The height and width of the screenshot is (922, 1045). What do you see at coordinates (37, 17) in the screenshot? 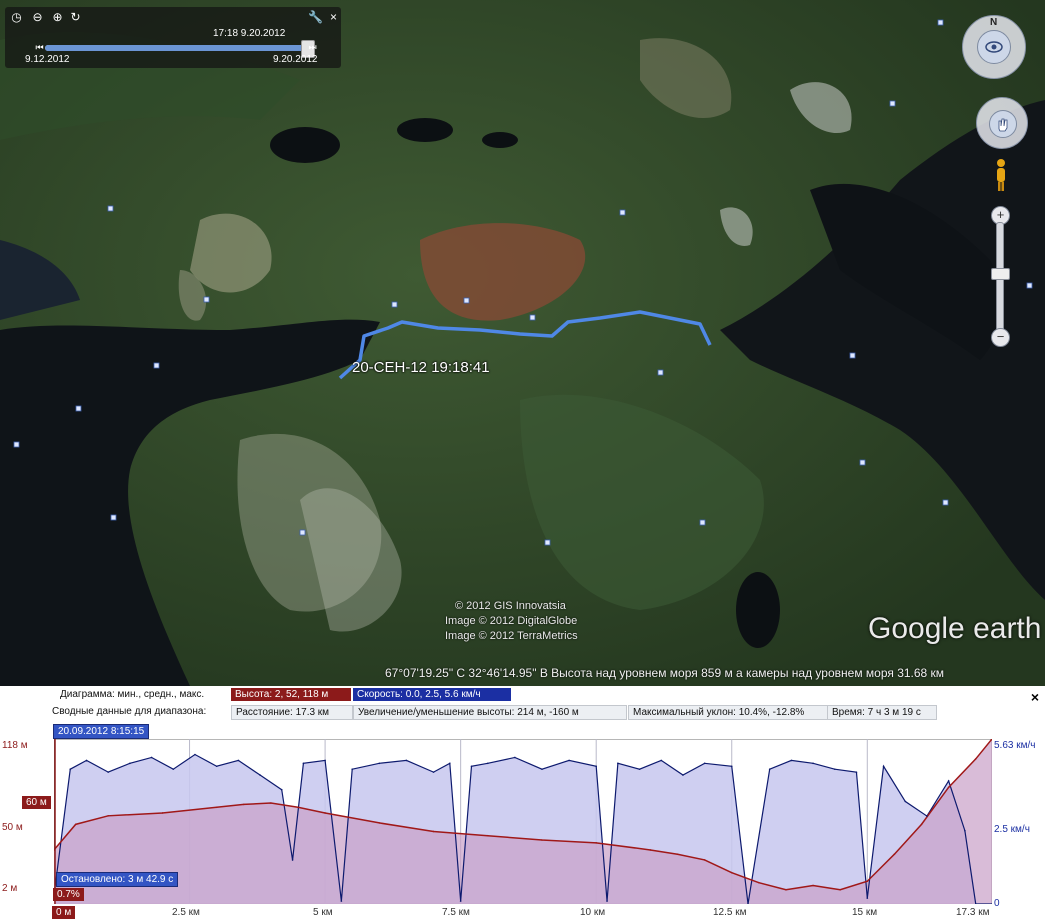
I see `zoom-out-time-icon: ⊖` at bounding box center [37, 17].